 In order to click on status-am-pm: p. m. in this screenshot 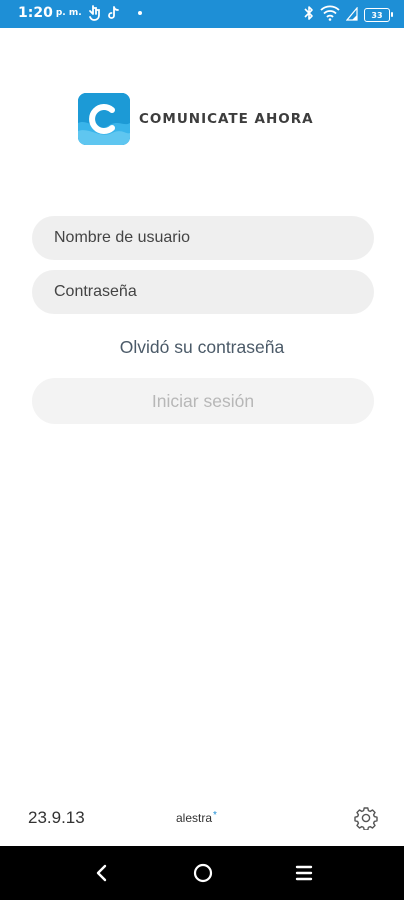, I will do `click(68, 13)`.